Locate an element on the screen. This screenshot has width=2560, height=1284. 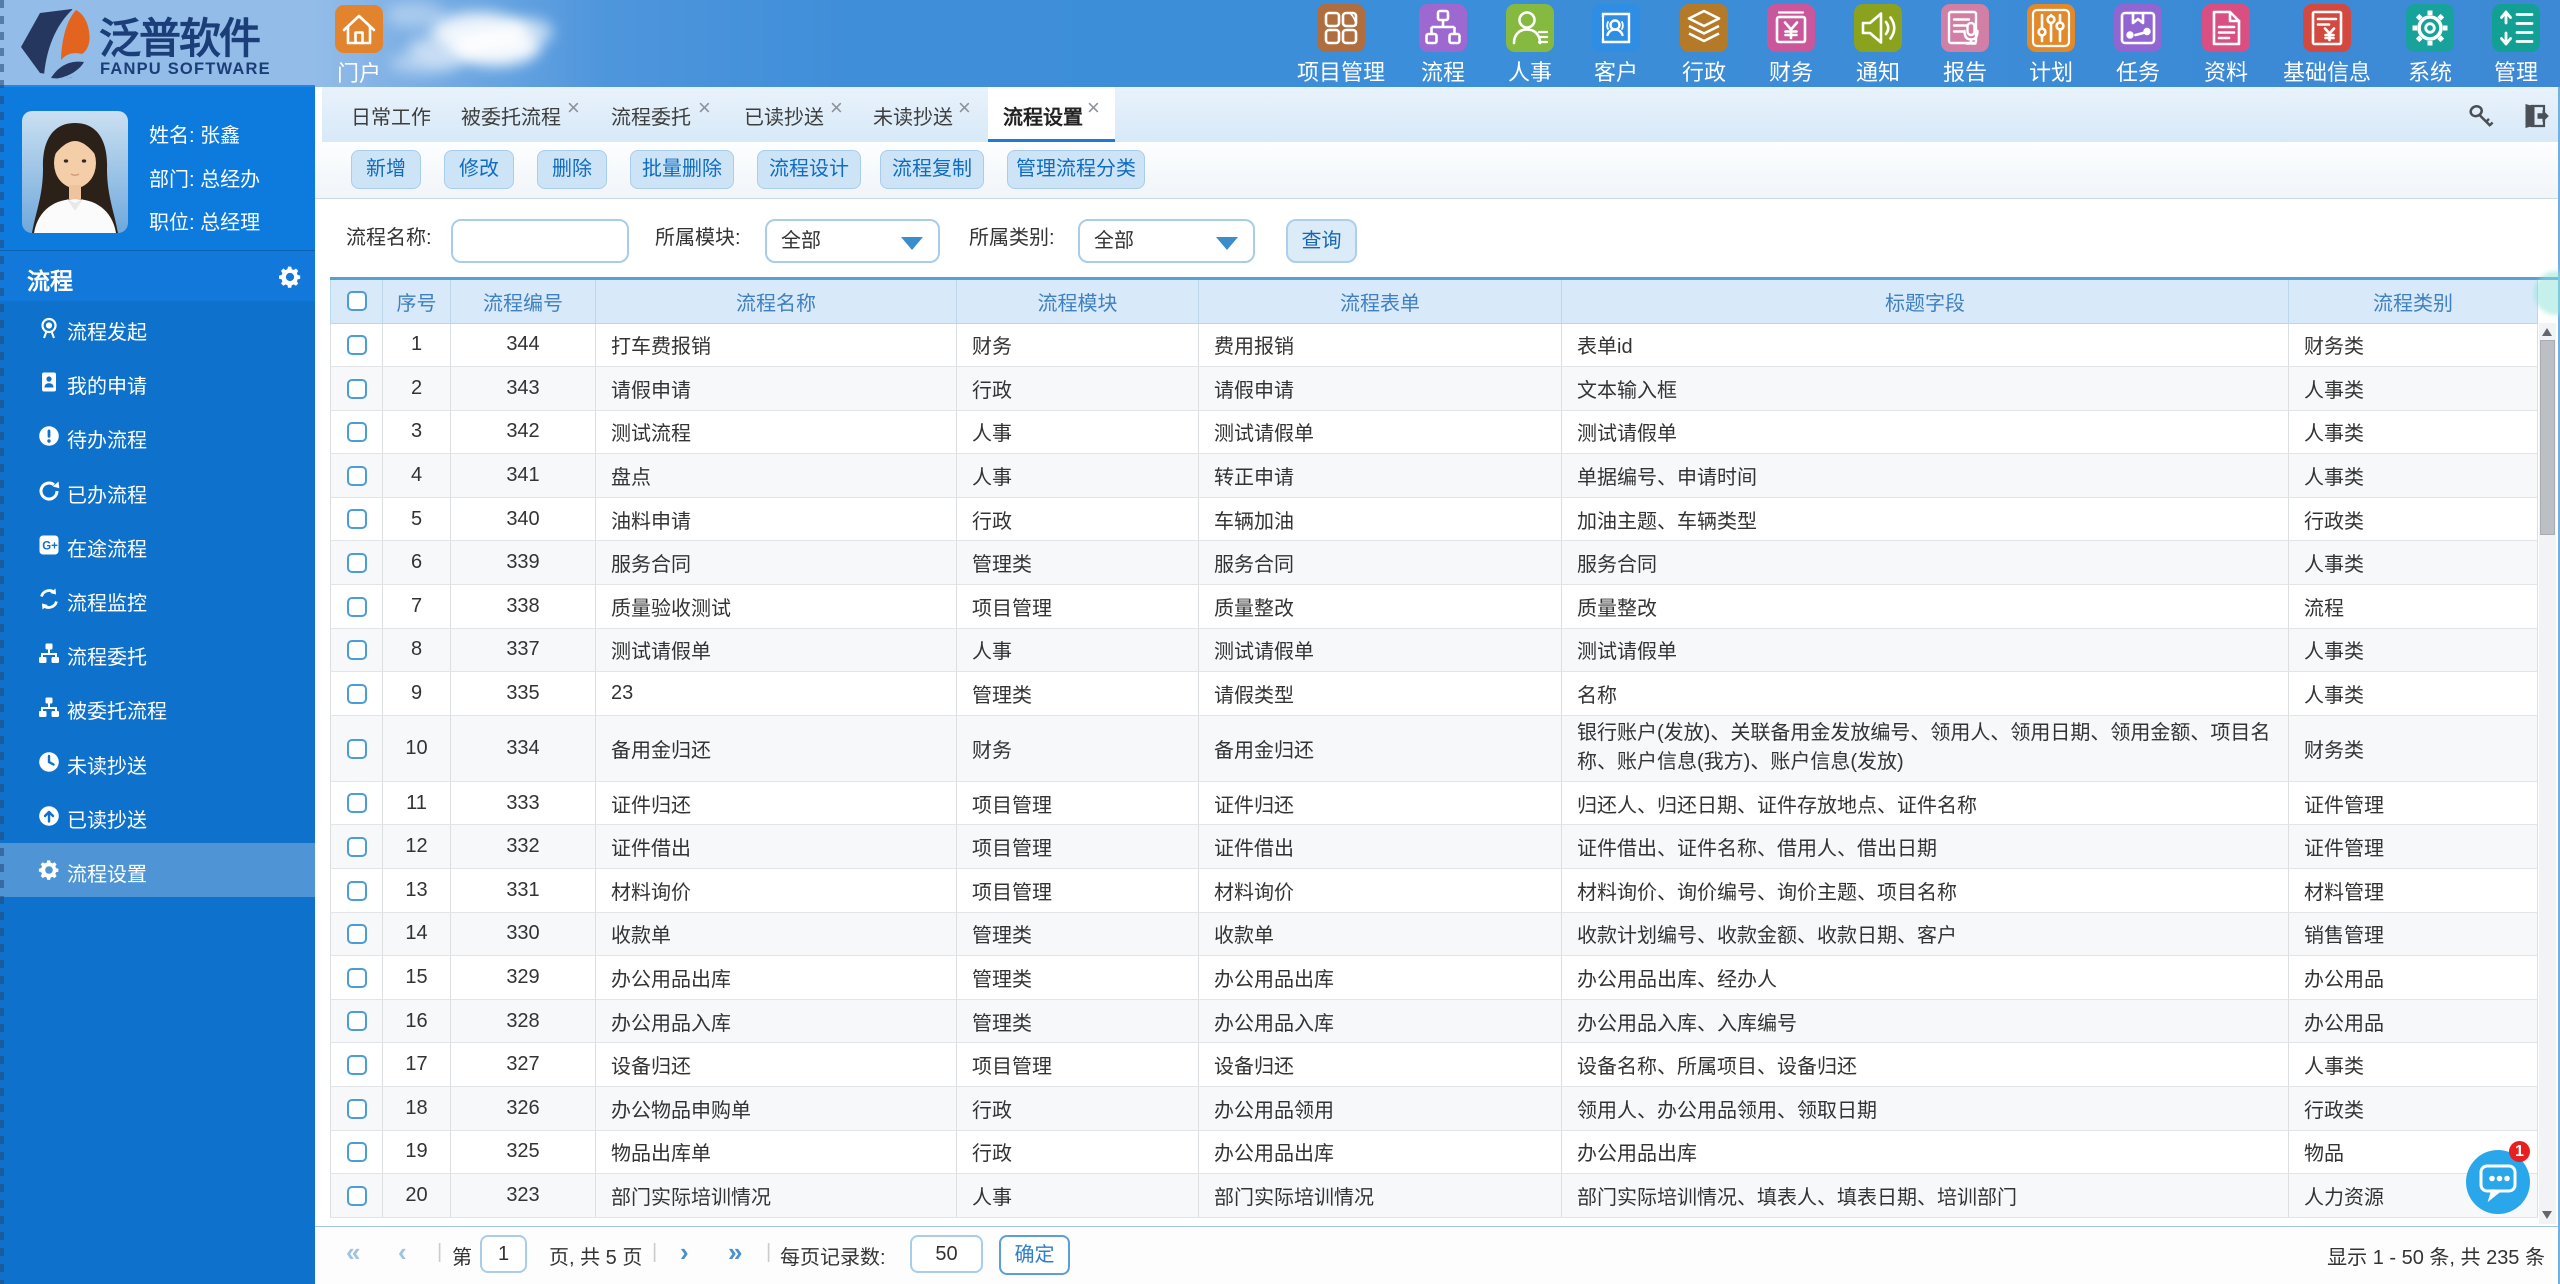
svg-text: G+ is located at coordinates (50, 546).